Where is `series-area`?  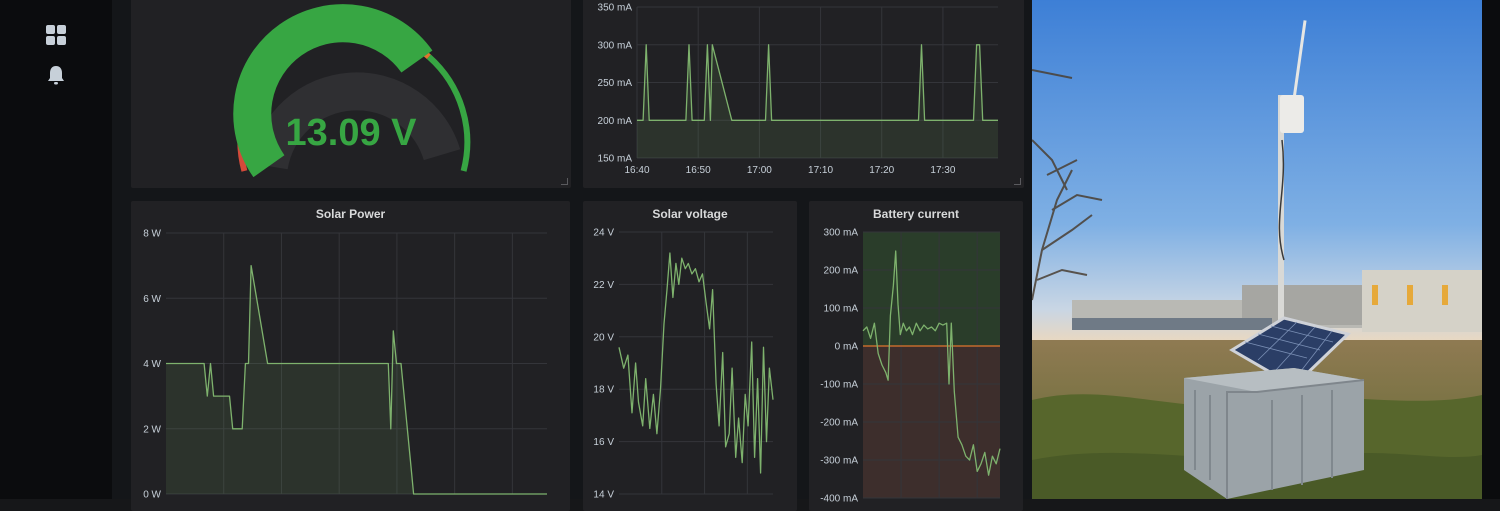 series-area is located at coordinates (356, 379).